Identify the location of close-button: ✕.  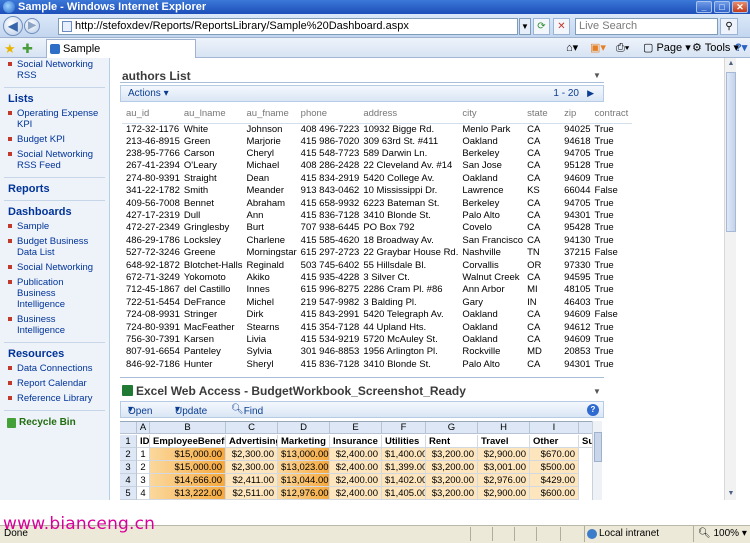
(740, 7).